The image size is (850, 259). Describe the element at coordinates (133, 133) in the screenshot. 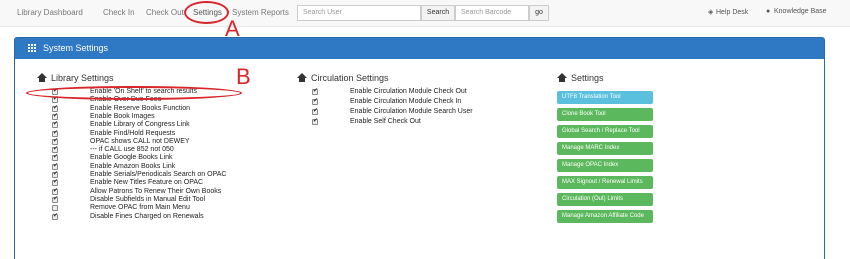

I see `setting-label: Enable Find/Hold Requests` at that location.